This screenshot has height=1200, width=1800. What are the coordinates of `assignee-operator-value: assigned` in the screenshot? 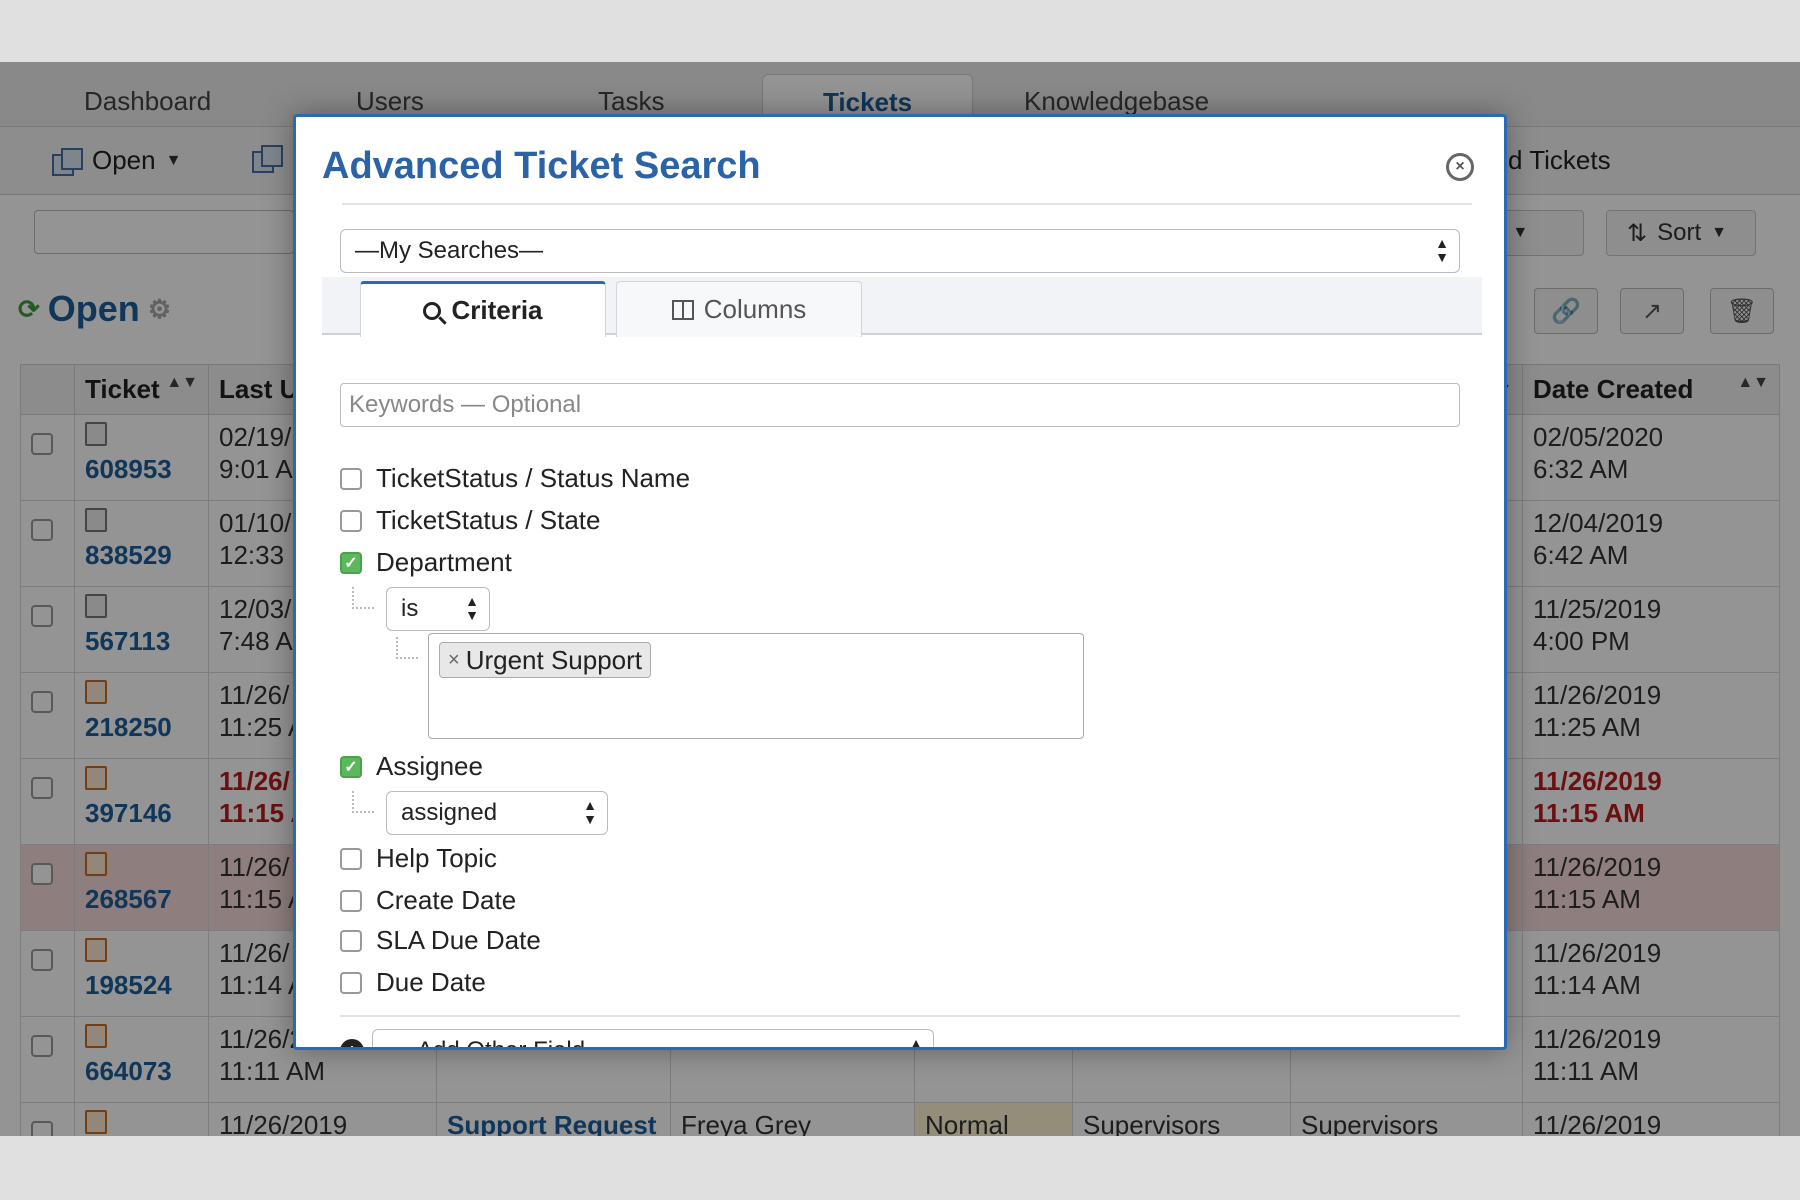 It's located at (449, 812).